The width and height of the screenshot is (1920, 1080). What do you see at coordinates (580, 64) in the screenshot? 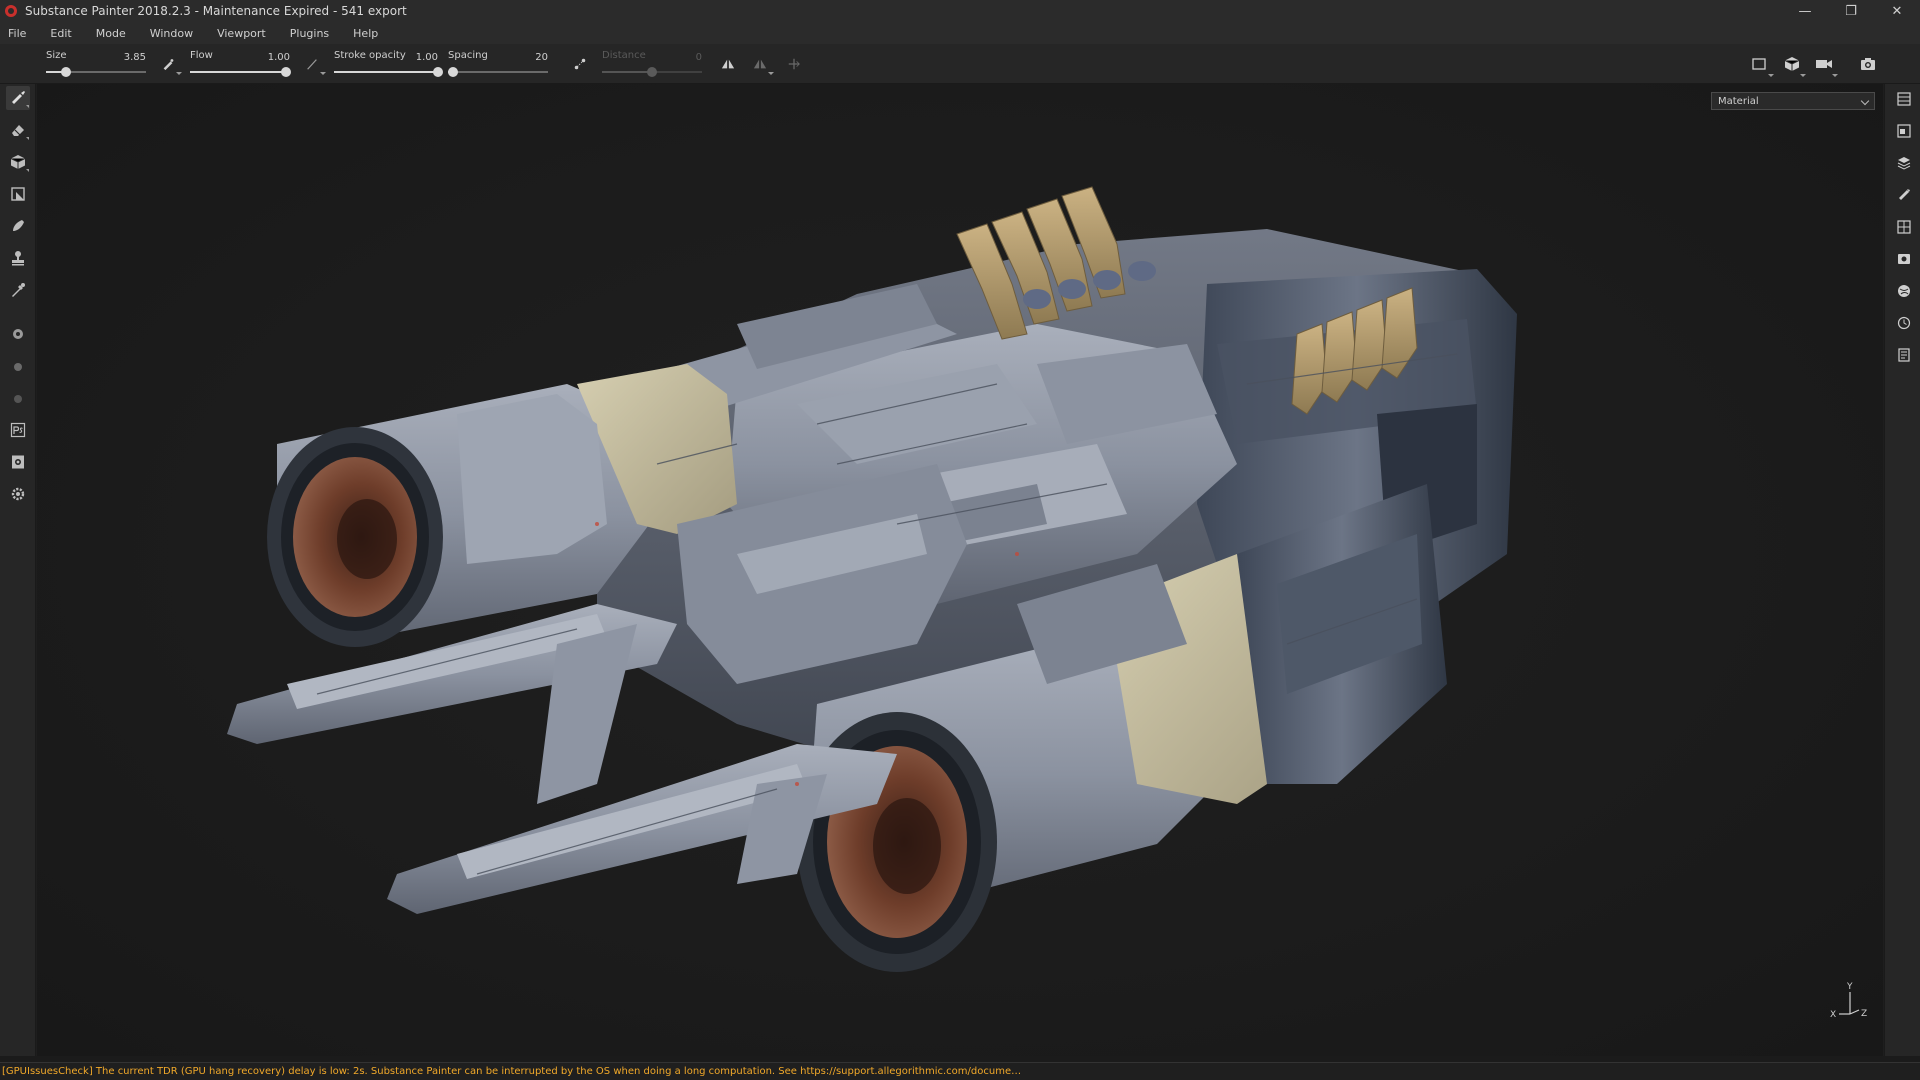
I see `lazy-mouse-icon` at bounding box center [580, 64].